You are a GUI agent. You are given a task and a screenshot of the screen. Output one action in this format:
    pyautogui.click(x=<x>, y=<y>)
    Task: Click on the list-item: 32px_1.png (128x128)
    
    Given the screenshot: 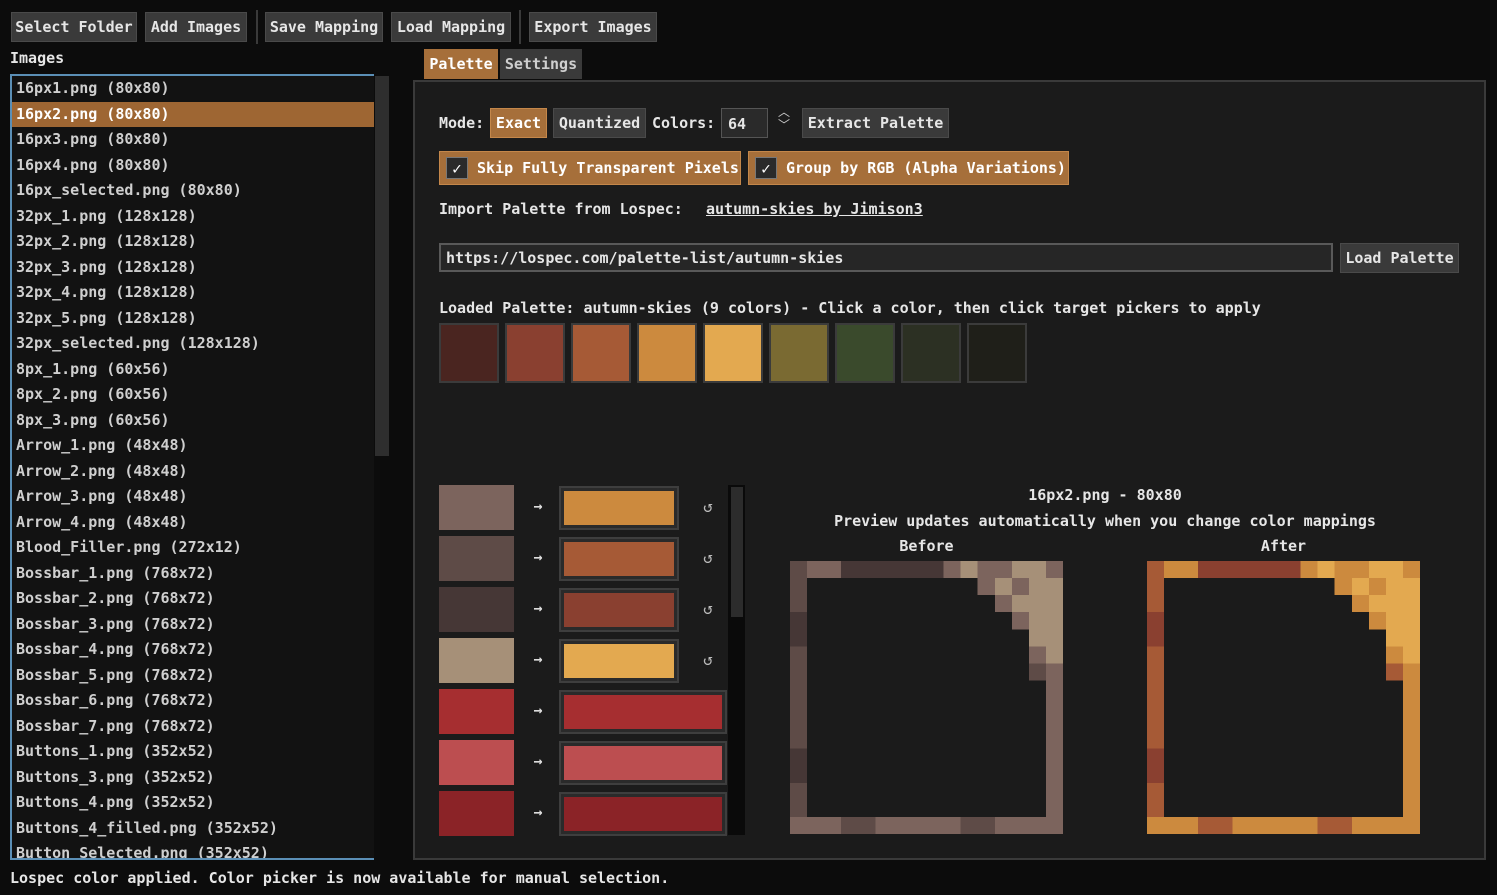 What is the action you would take?
    pyautogui.click(x=193, y=217)
    